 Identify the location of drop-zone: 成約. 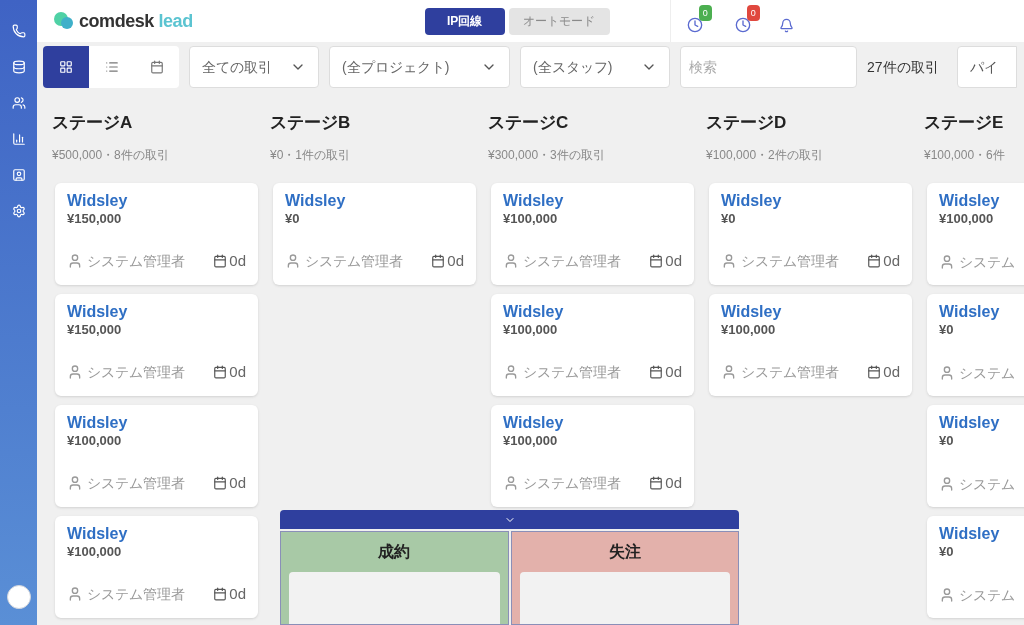
(394, 578).